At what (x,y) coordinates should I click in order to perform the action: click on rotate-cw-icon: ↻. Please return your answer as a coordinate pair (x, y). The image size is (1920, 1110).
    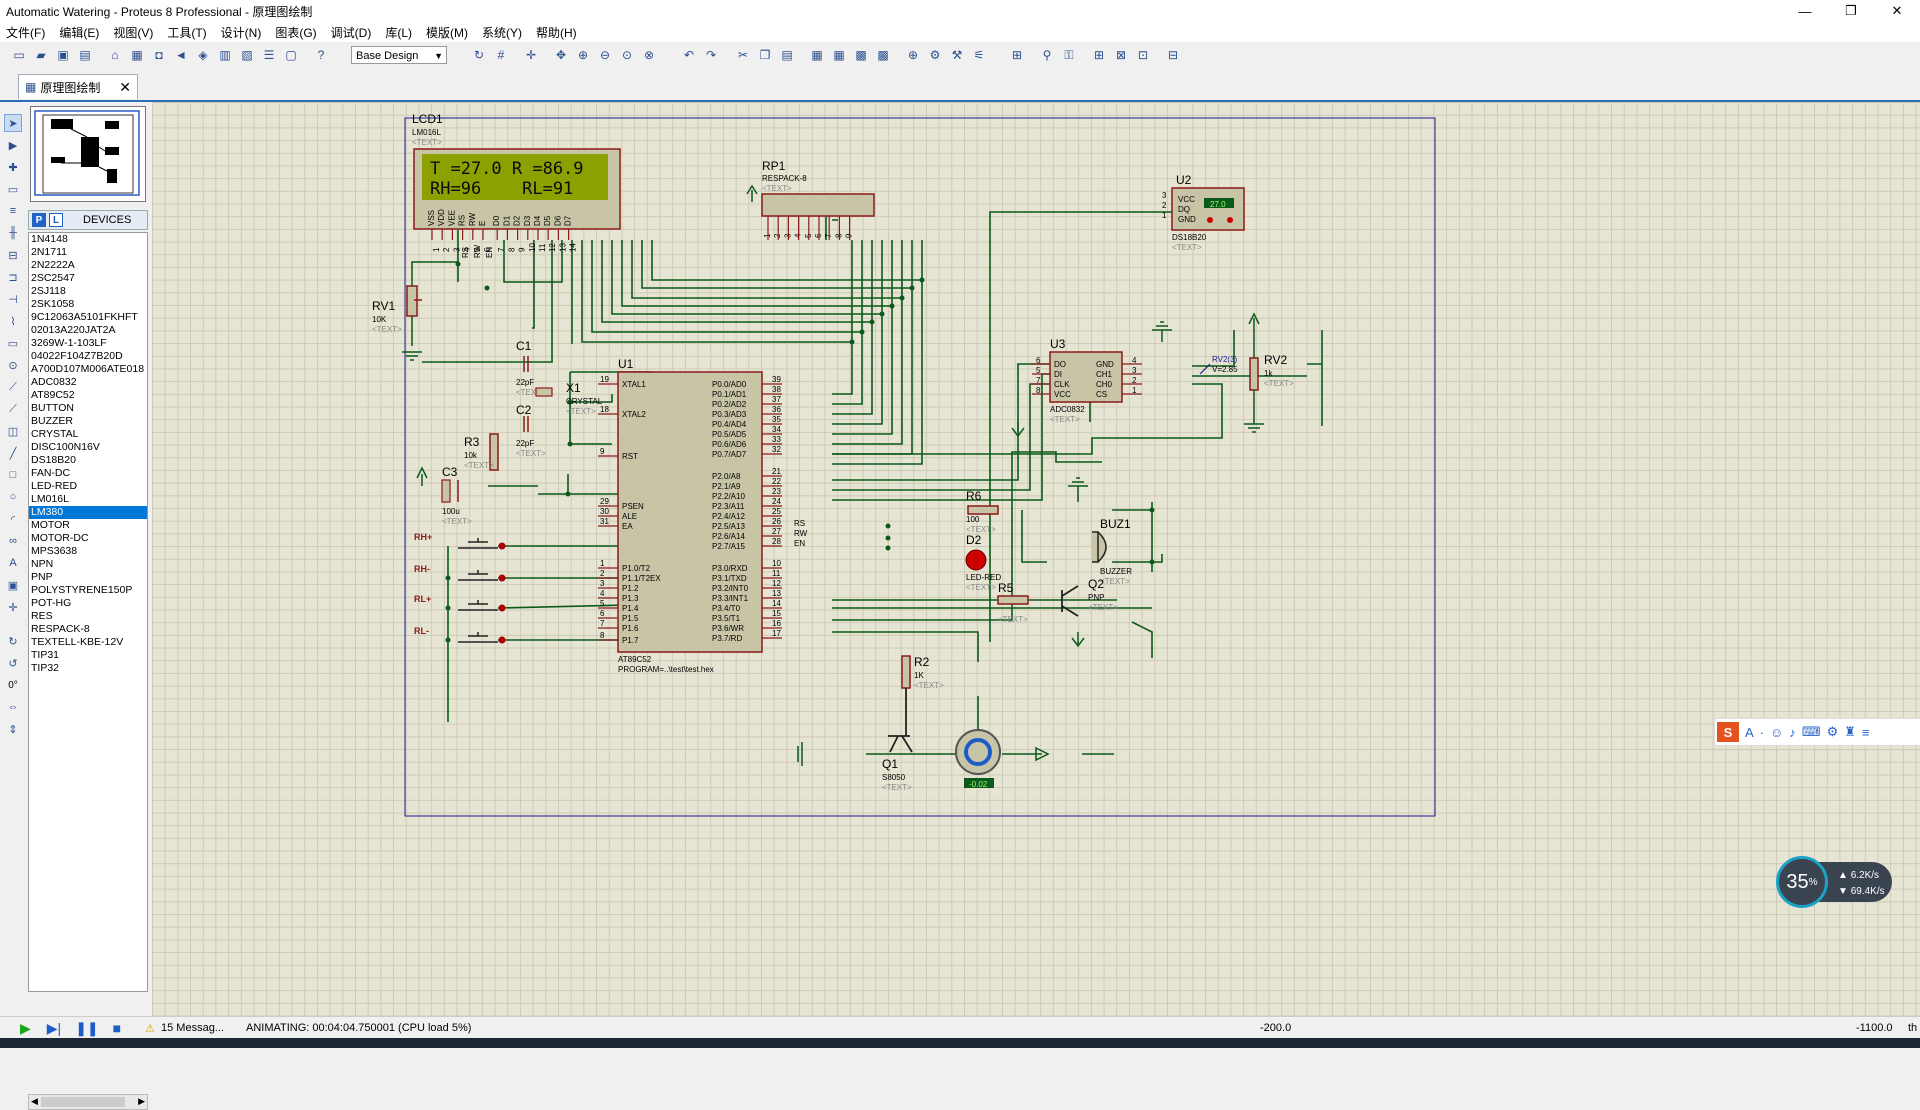
    Looking at the image, I should click on (13, 641).